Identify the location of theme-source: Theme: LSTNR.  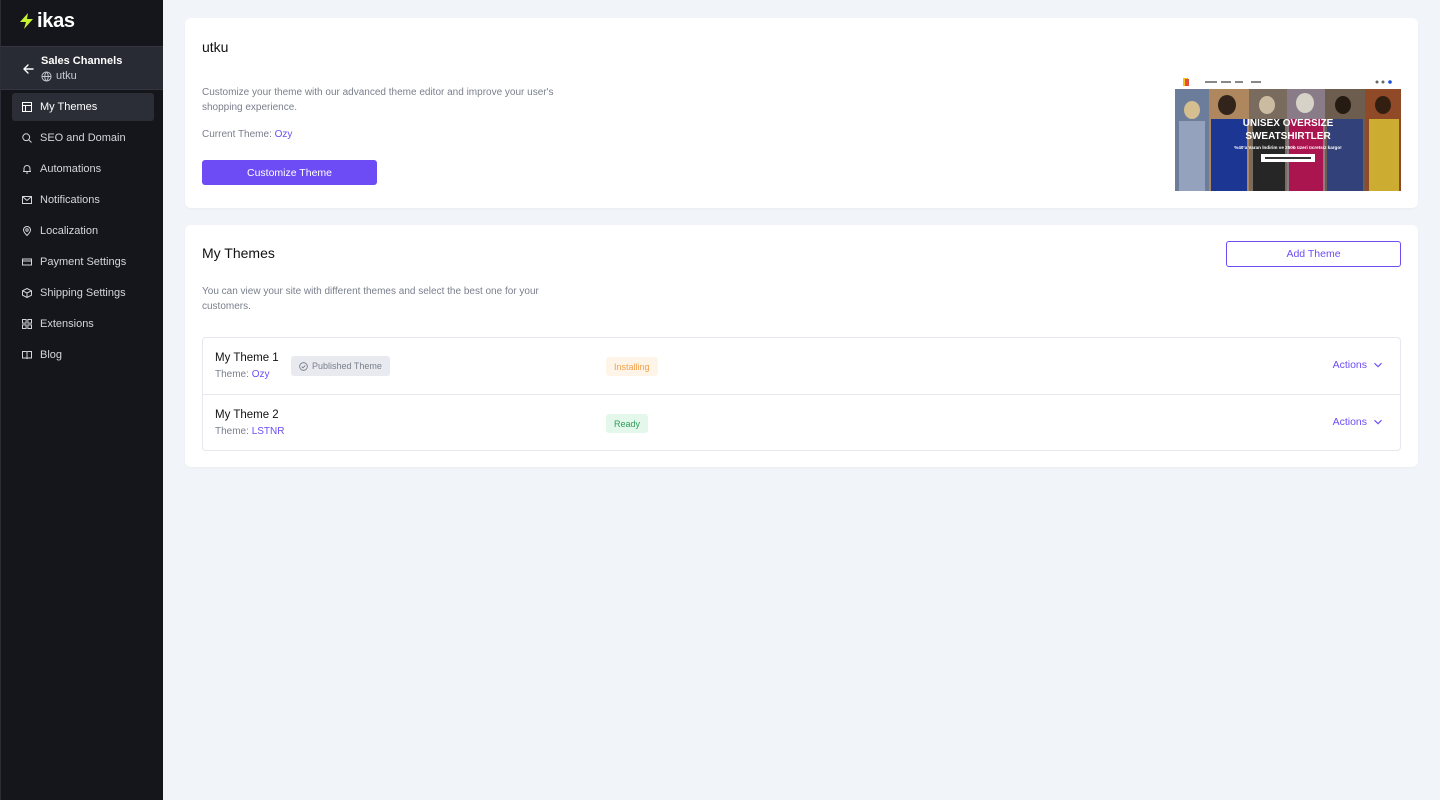
(249, 431).